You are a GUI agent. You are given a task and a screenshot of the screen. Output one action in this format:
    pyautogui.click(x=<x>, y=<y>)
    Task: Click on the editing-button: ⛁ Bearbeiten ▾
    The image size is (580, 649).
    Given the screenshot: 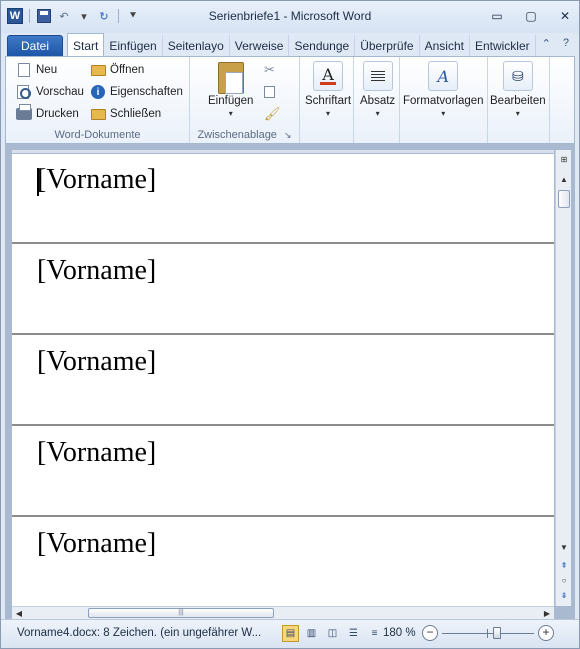 What is the action you would take?
    pyautogui.click(x=518, y=89)
    